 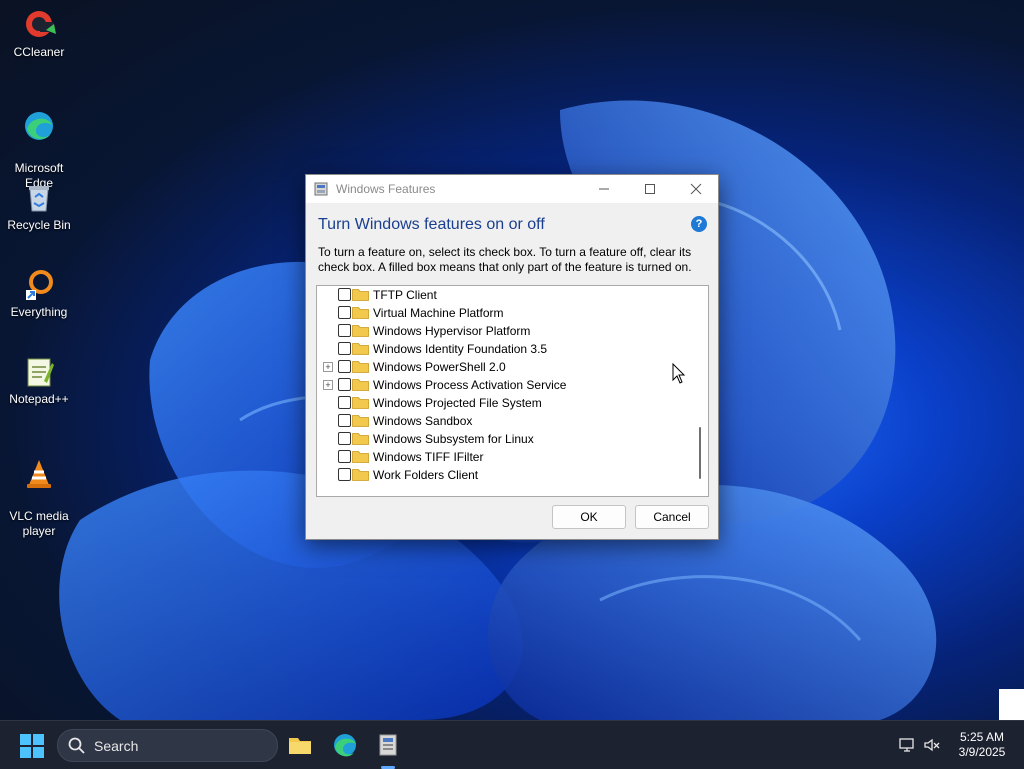 What do you see at coordinates (39, 52) in the screenshot?
I see `desktop-icon-label: CCleaner` at bounding box center [39, 52].